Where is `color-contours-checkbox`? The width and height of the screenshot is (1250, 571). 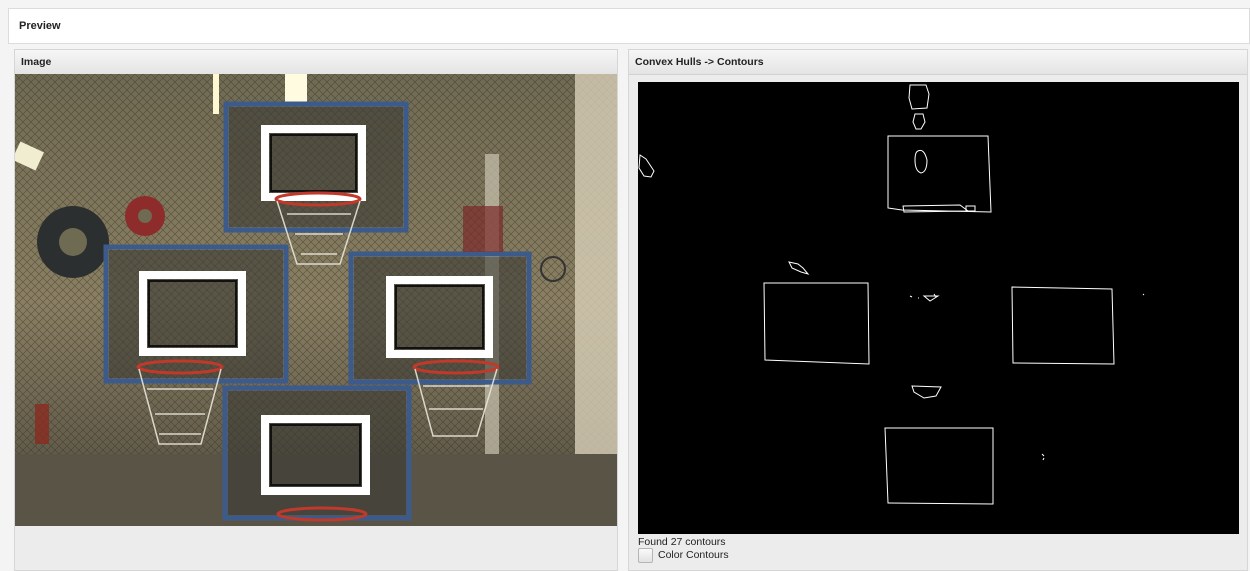 color-contours-checkbox is located at coordinates (645, 555).